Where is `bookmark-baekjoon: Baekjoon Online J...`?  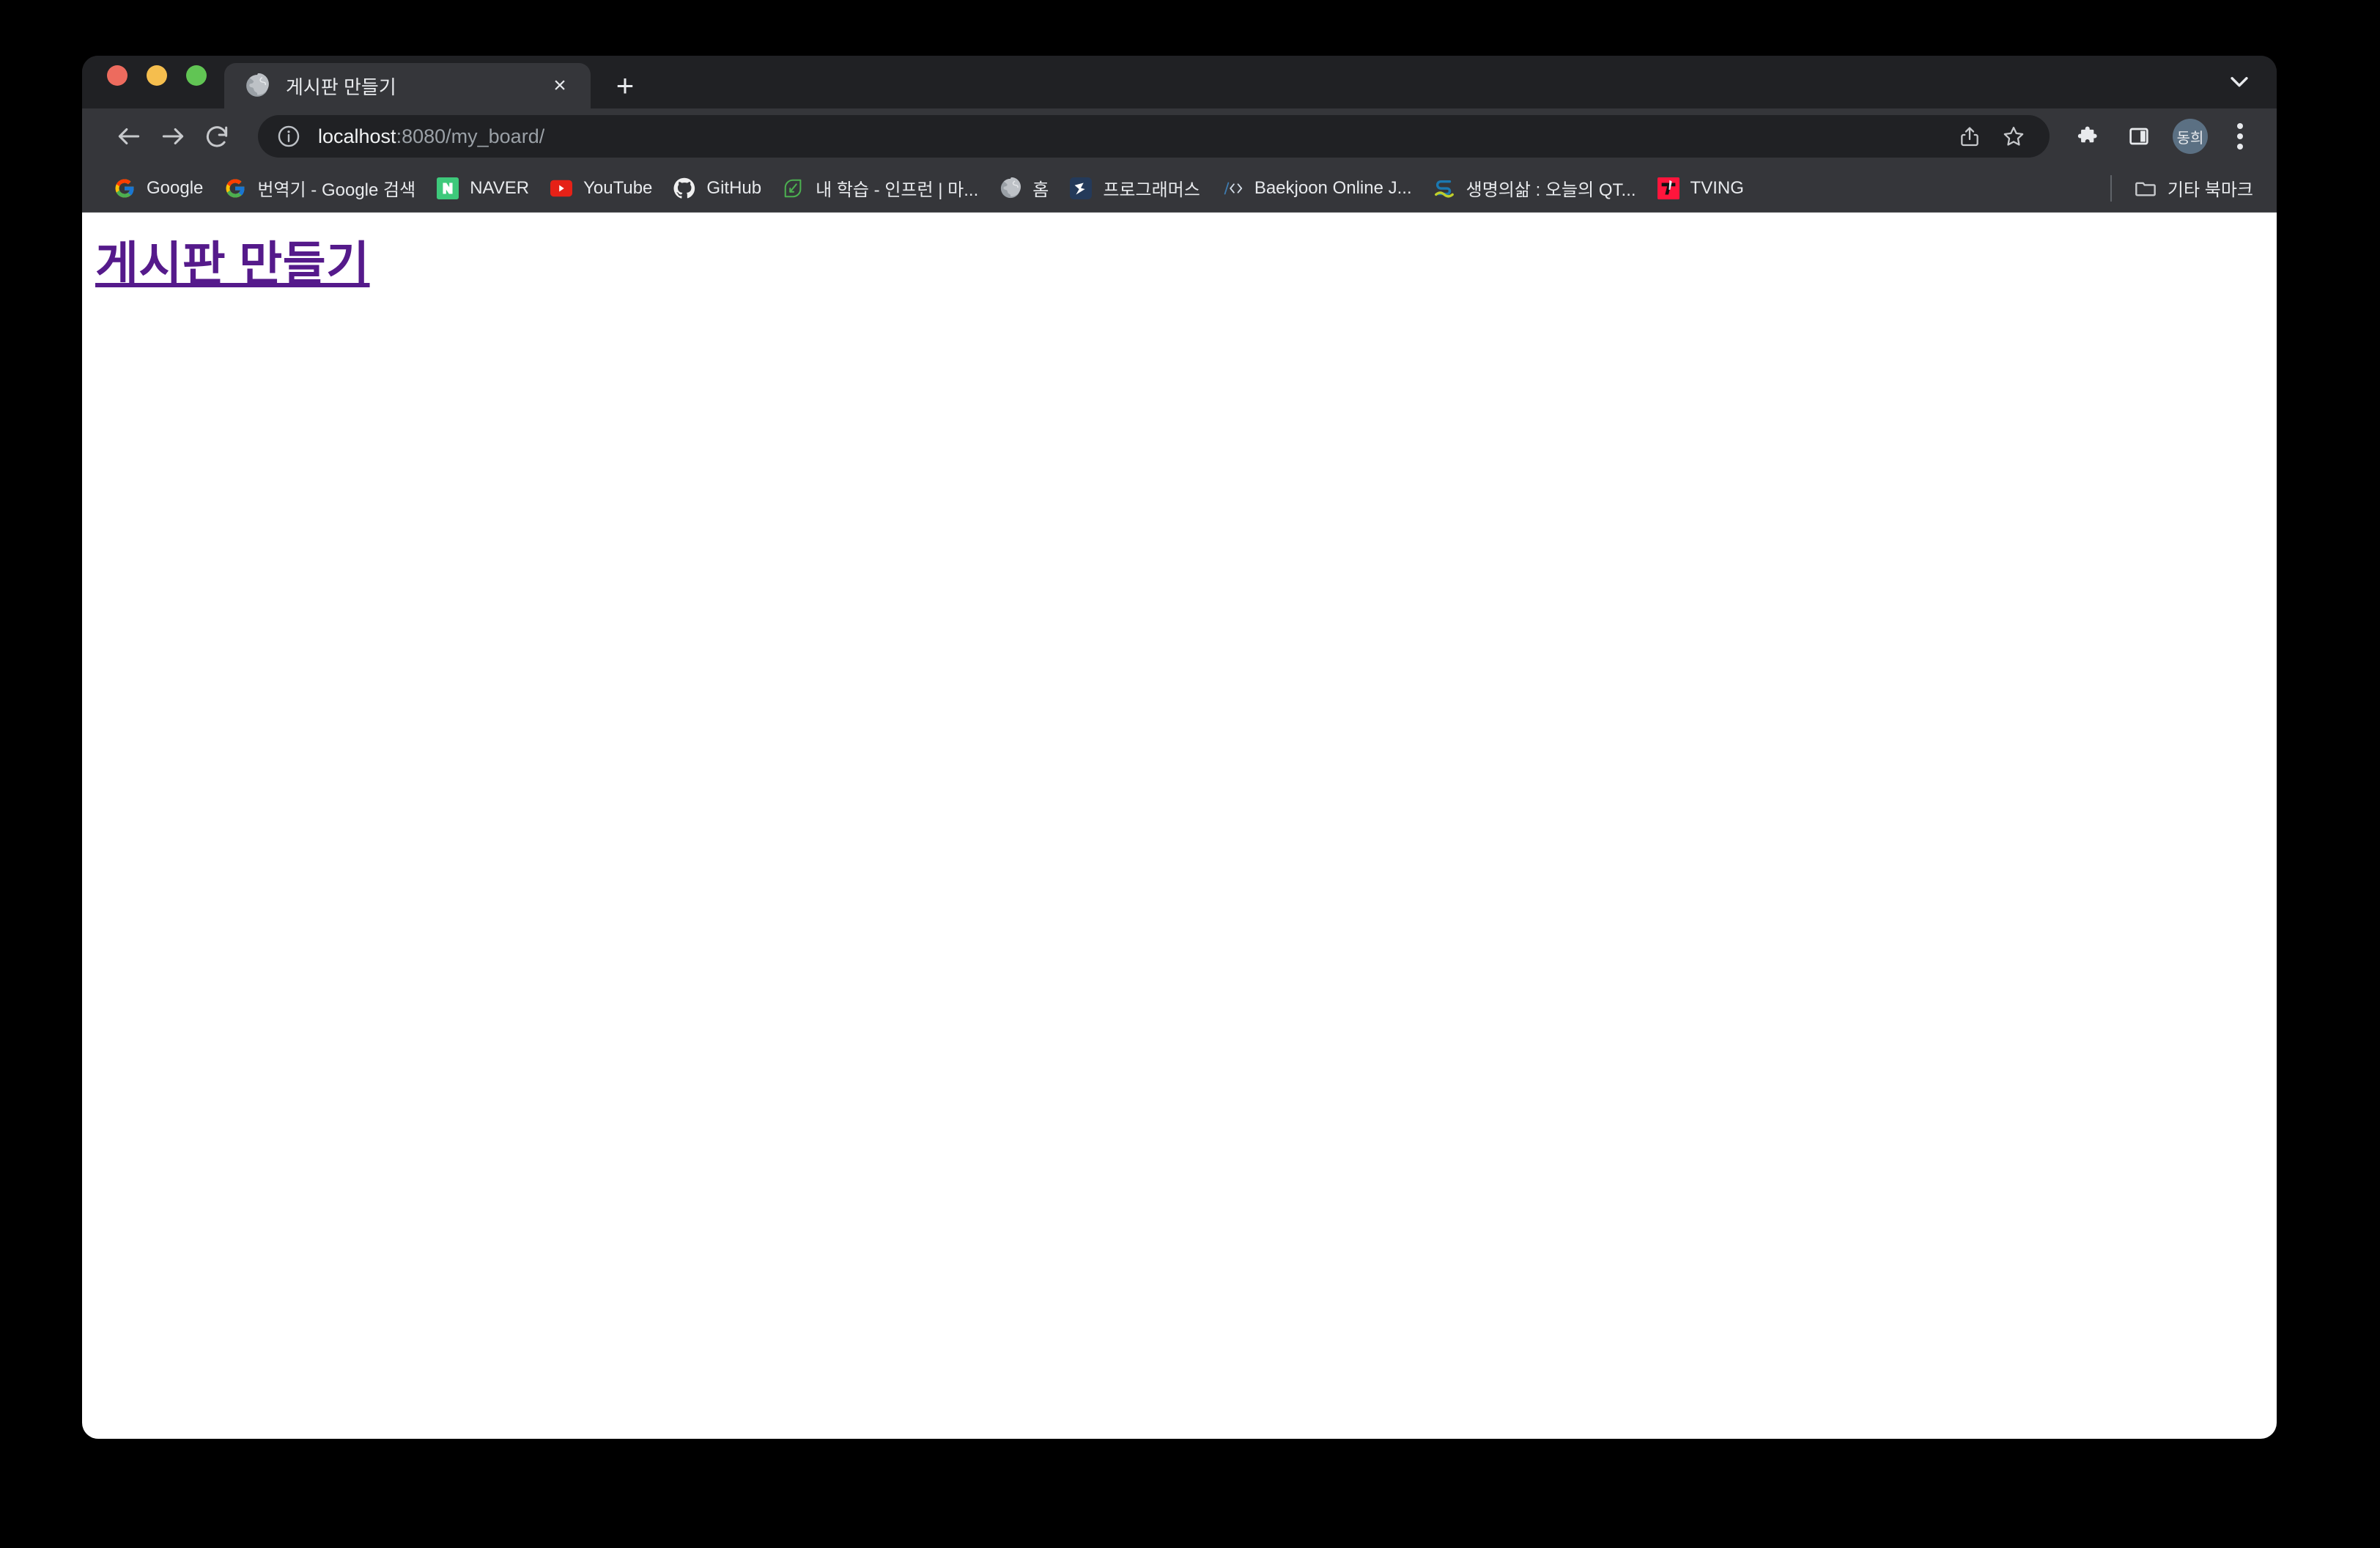
bookmark-baekjoon: Baekjoon Online J... is located at coordinates (1316, 188).